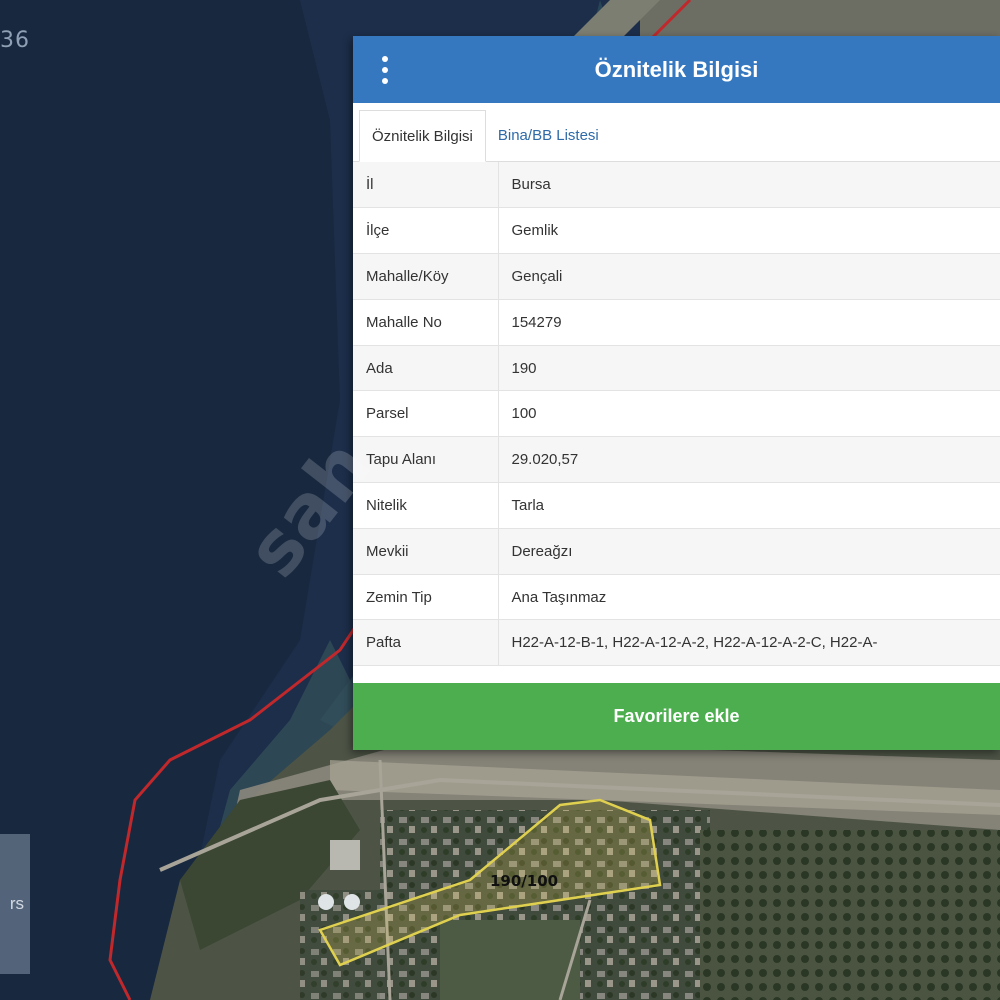 This screenshot has height=1000, width=1000. I want to click on tab-building-list: Bina/BB Listesi, so click(548, 135).